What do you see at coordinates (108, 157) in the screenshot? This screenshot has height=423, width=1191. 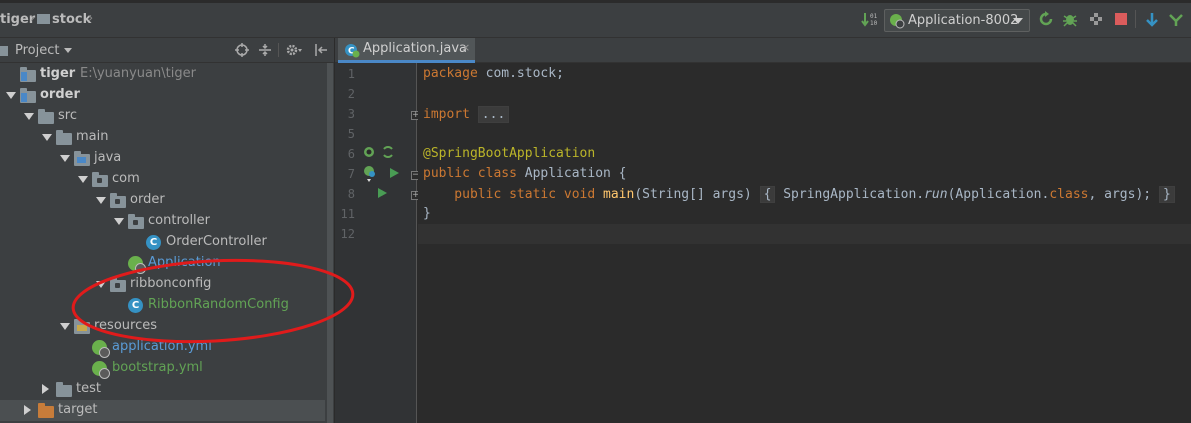 I see `tree-item-label: java` at bounding box center [108, 157].